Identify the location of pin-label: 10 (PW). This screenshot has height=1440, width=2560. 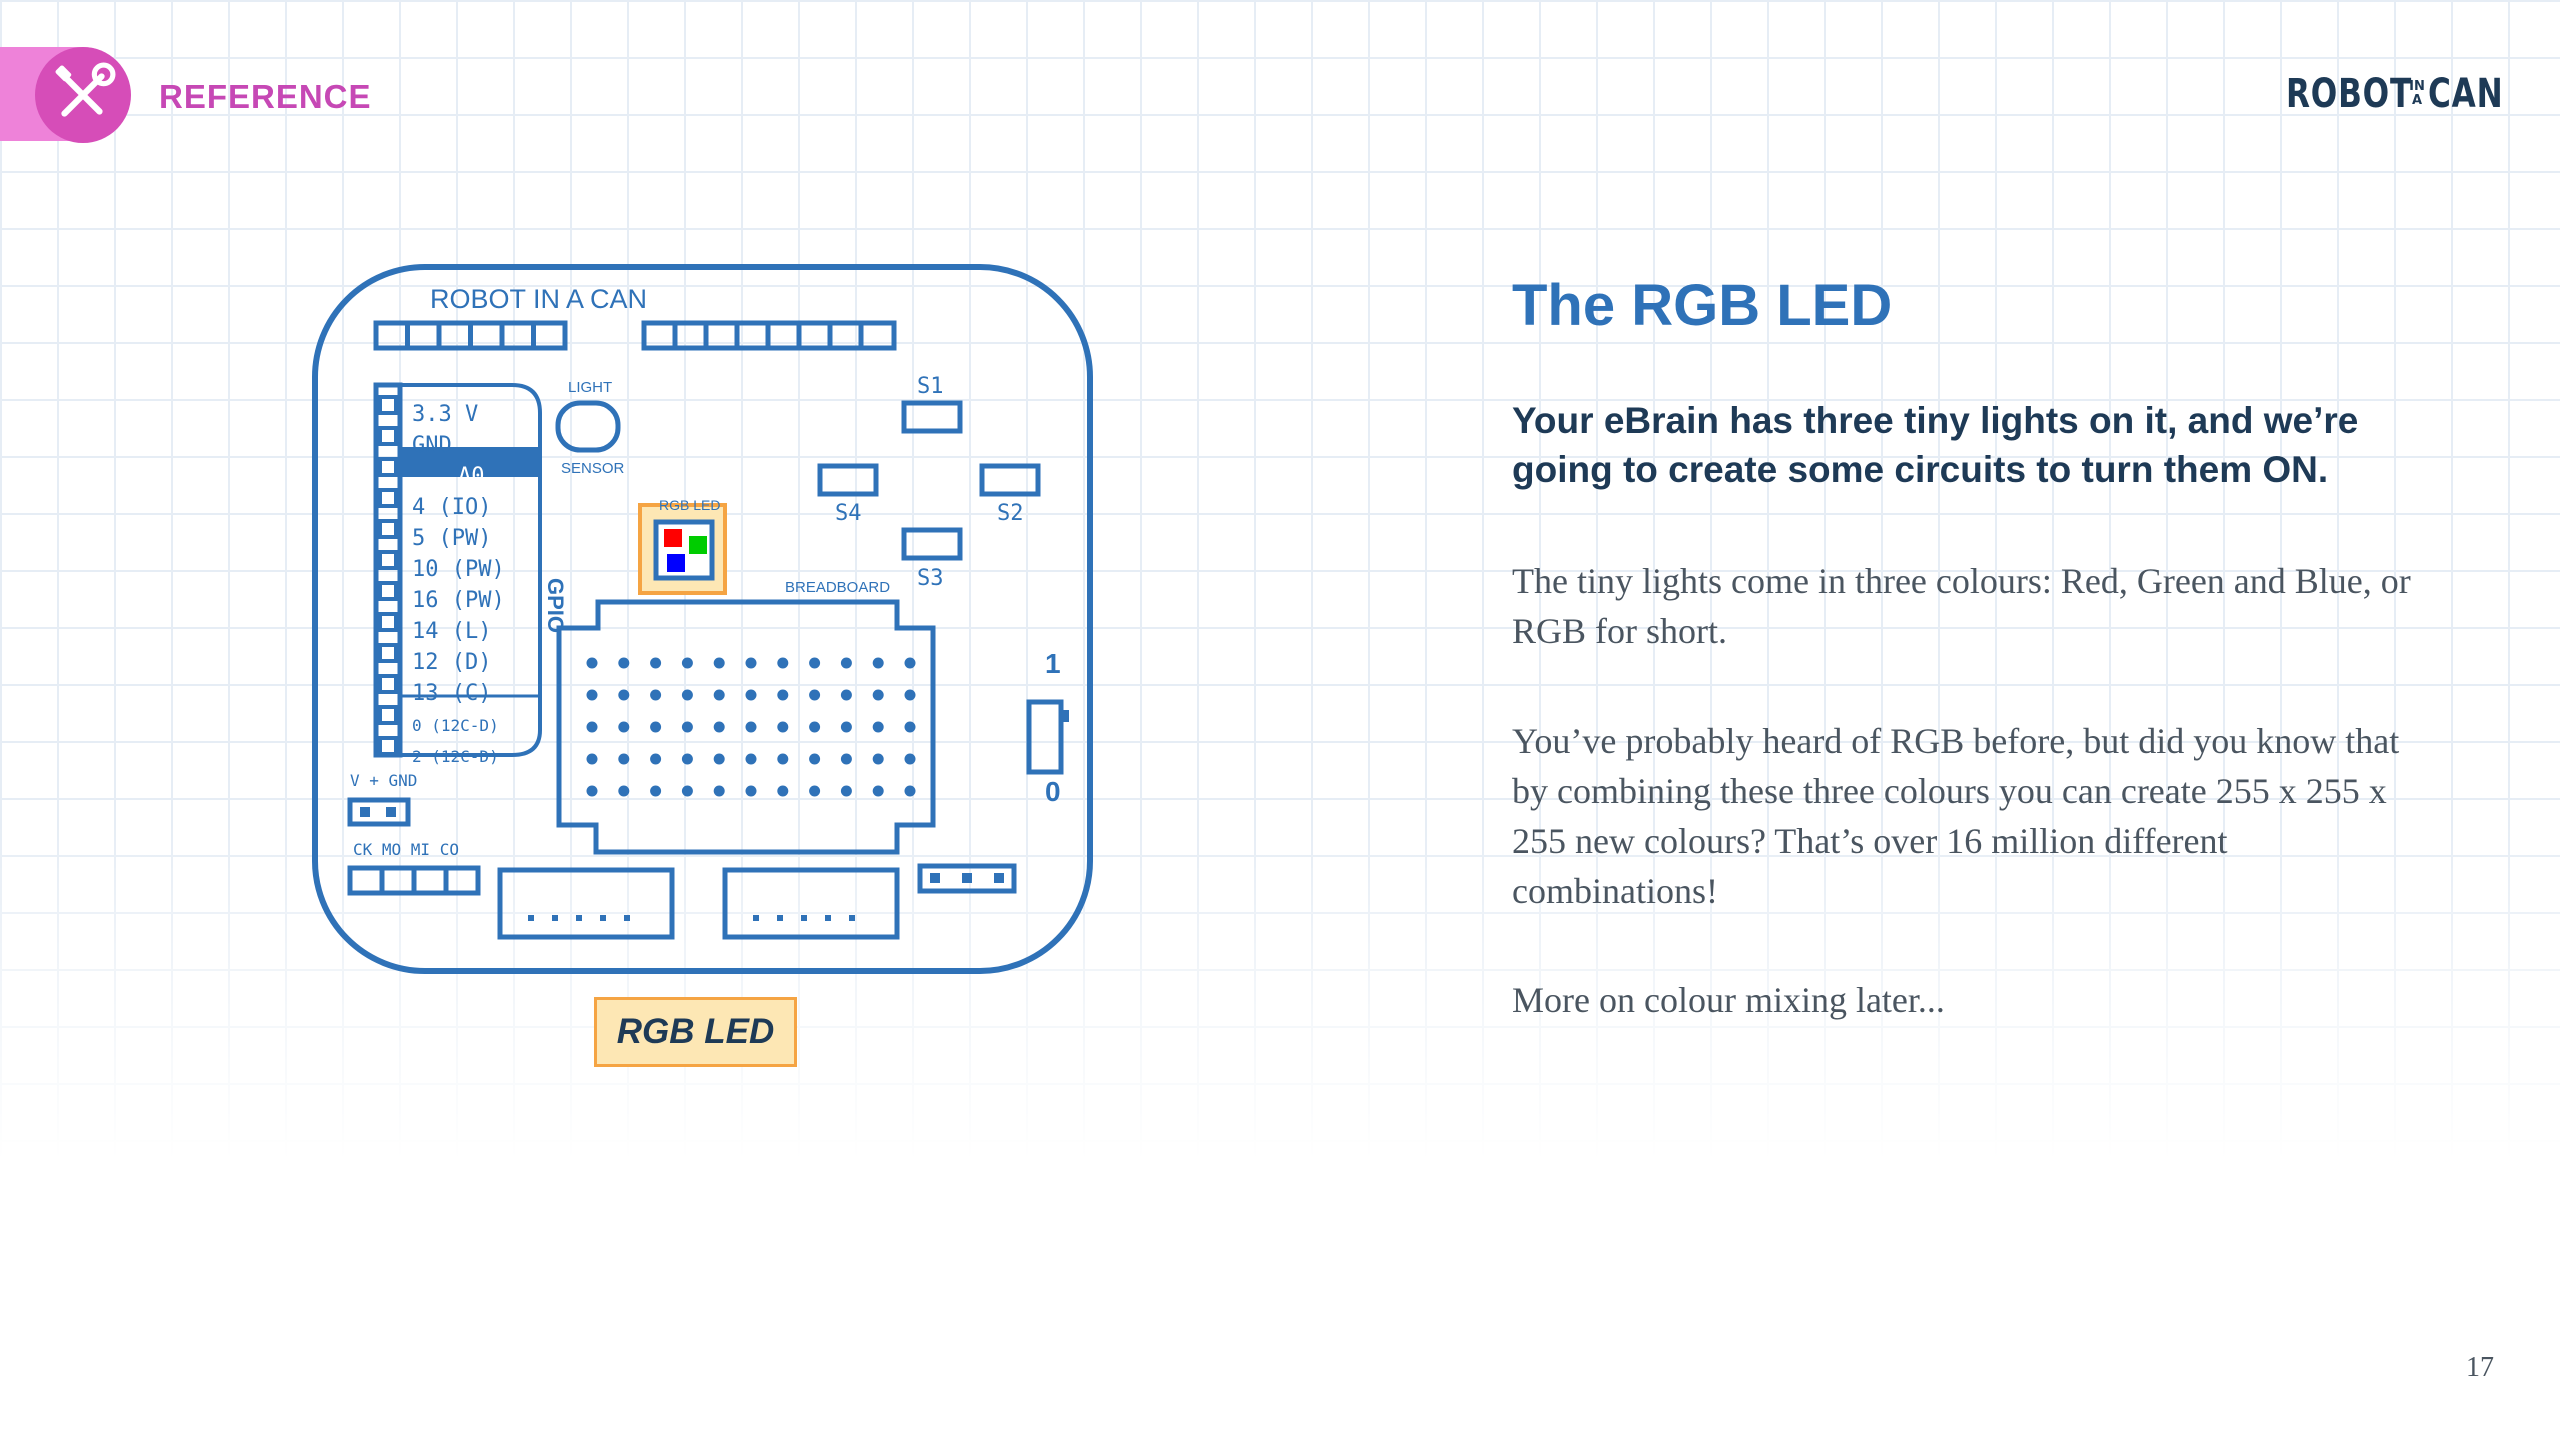
(458, 569).